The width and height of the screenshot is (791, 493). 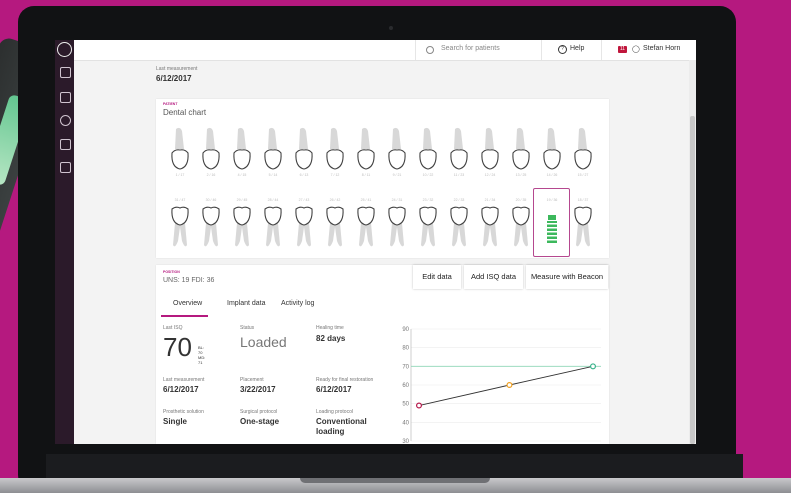 What do you see at coordinates (180, 200) in the screenshot?
I see `tooth-label: 31 / 47` at bounding box center [180, 200].